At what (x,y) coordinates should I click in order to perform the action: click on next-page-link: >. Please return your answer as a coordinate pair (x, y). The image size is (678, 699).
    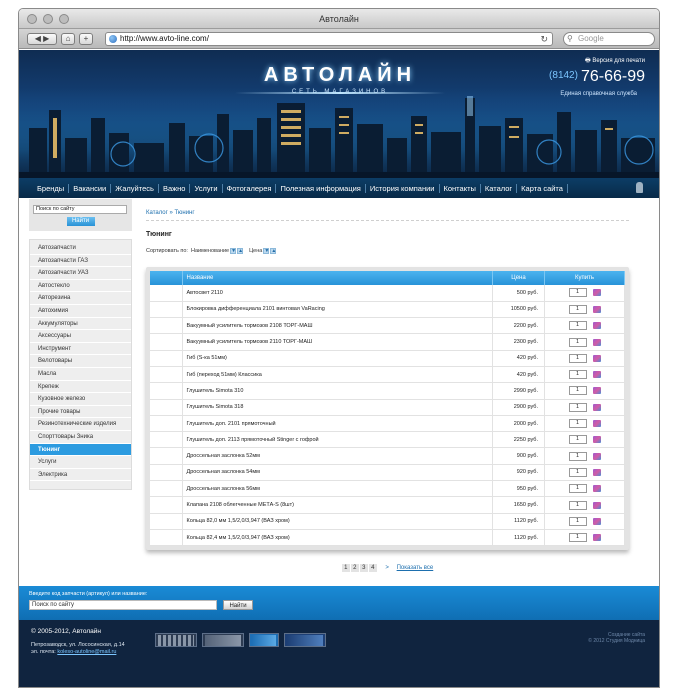
    Looking at the image, I should click on (387, 568).